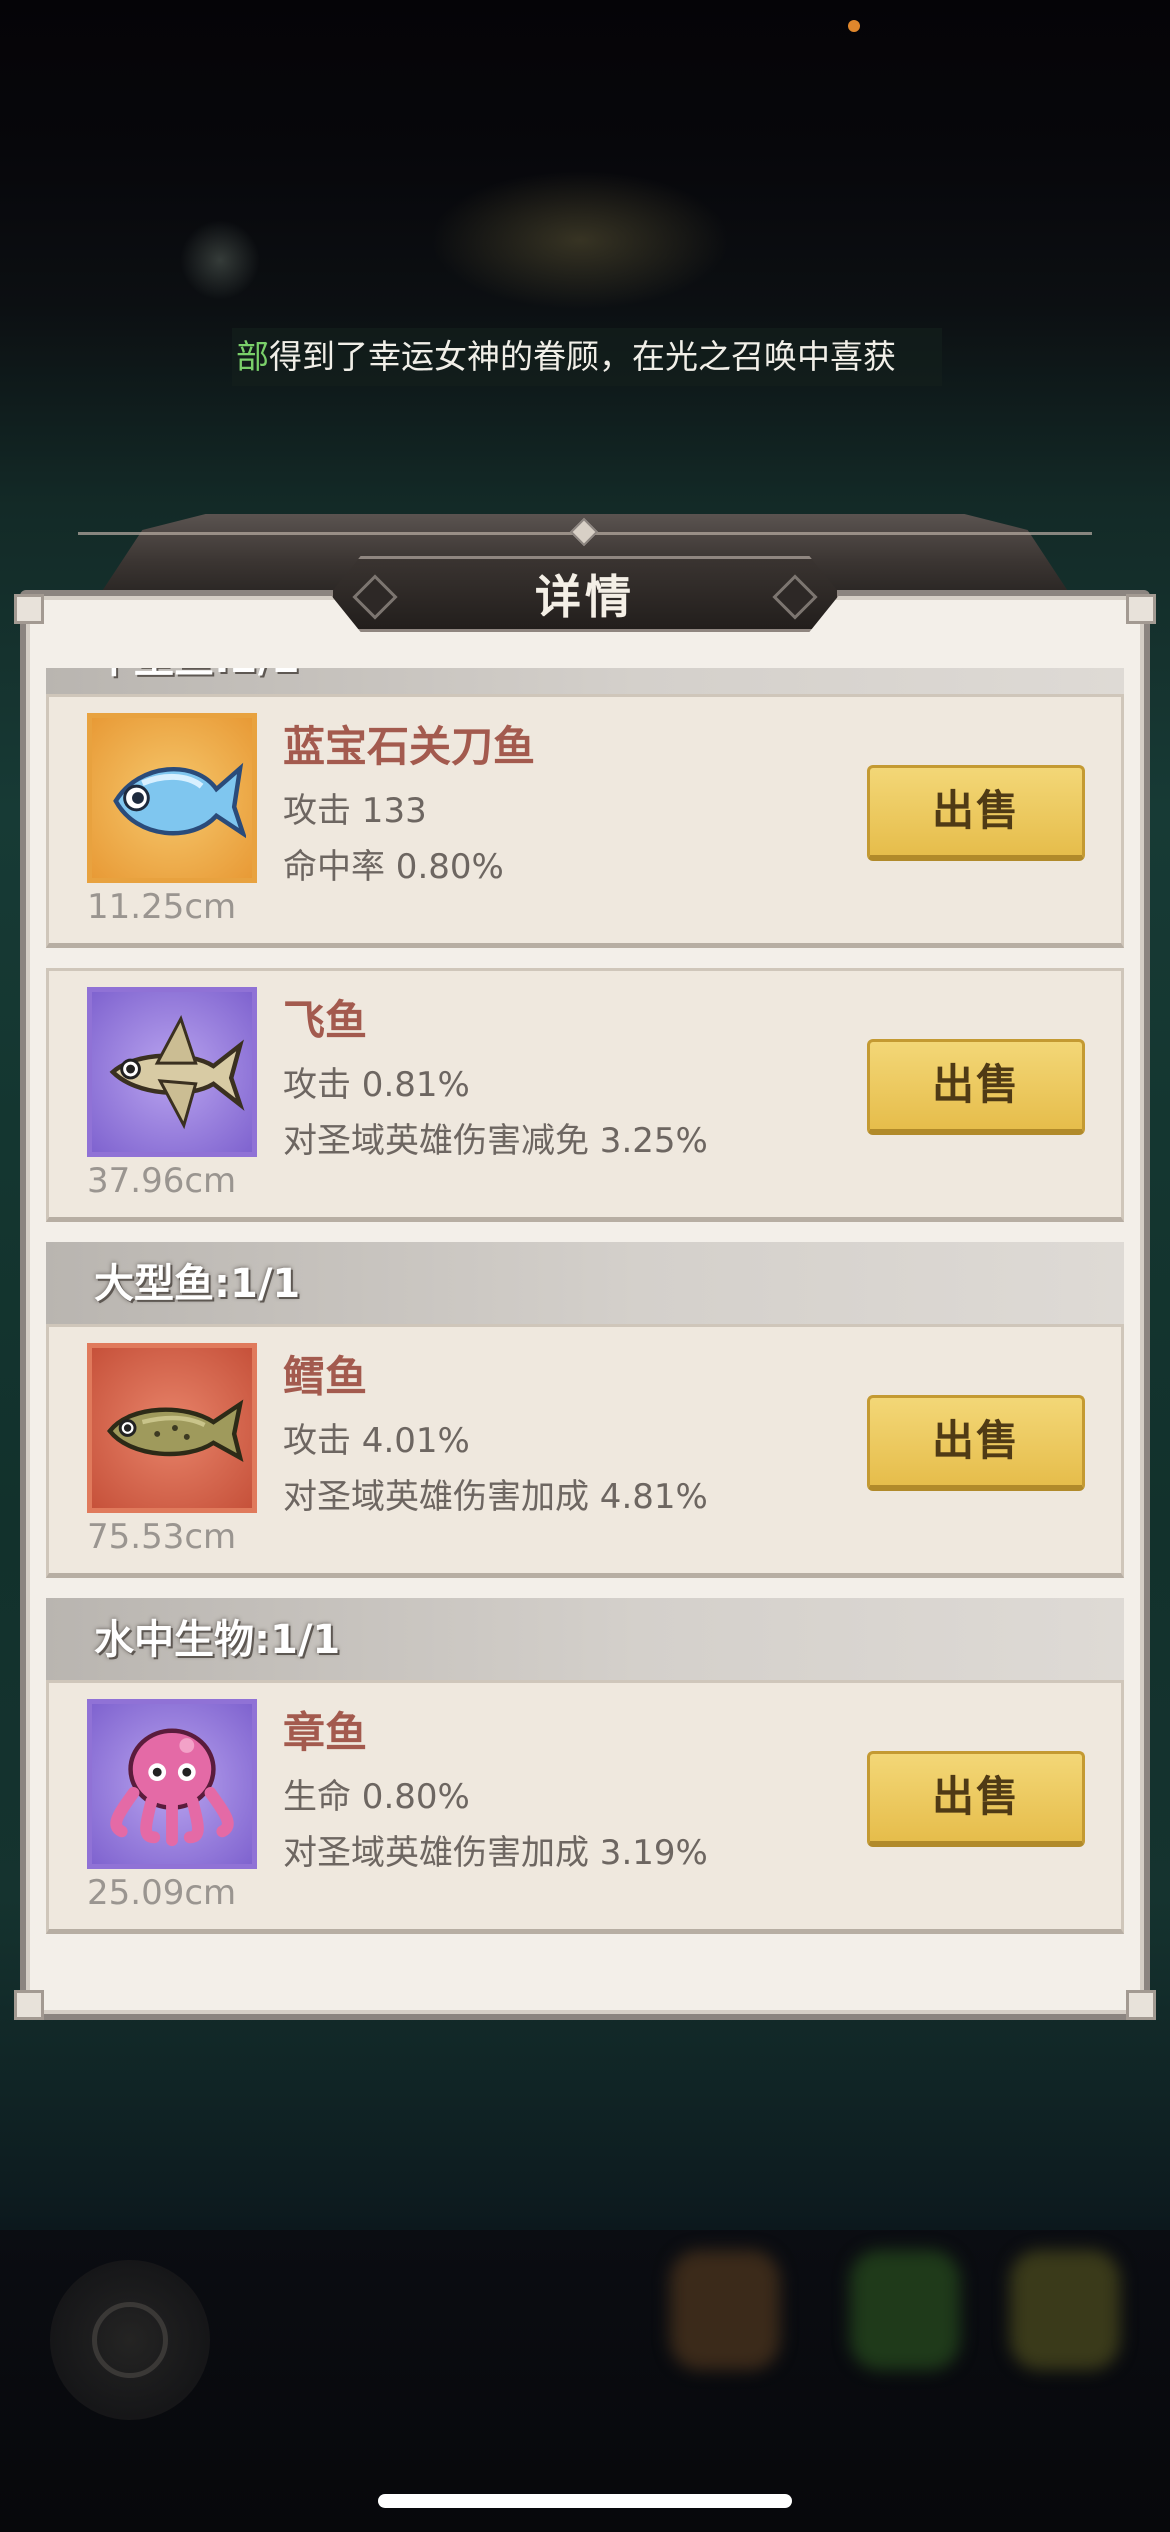  I want to click on cod-fish-icon, so click(175, 1431).